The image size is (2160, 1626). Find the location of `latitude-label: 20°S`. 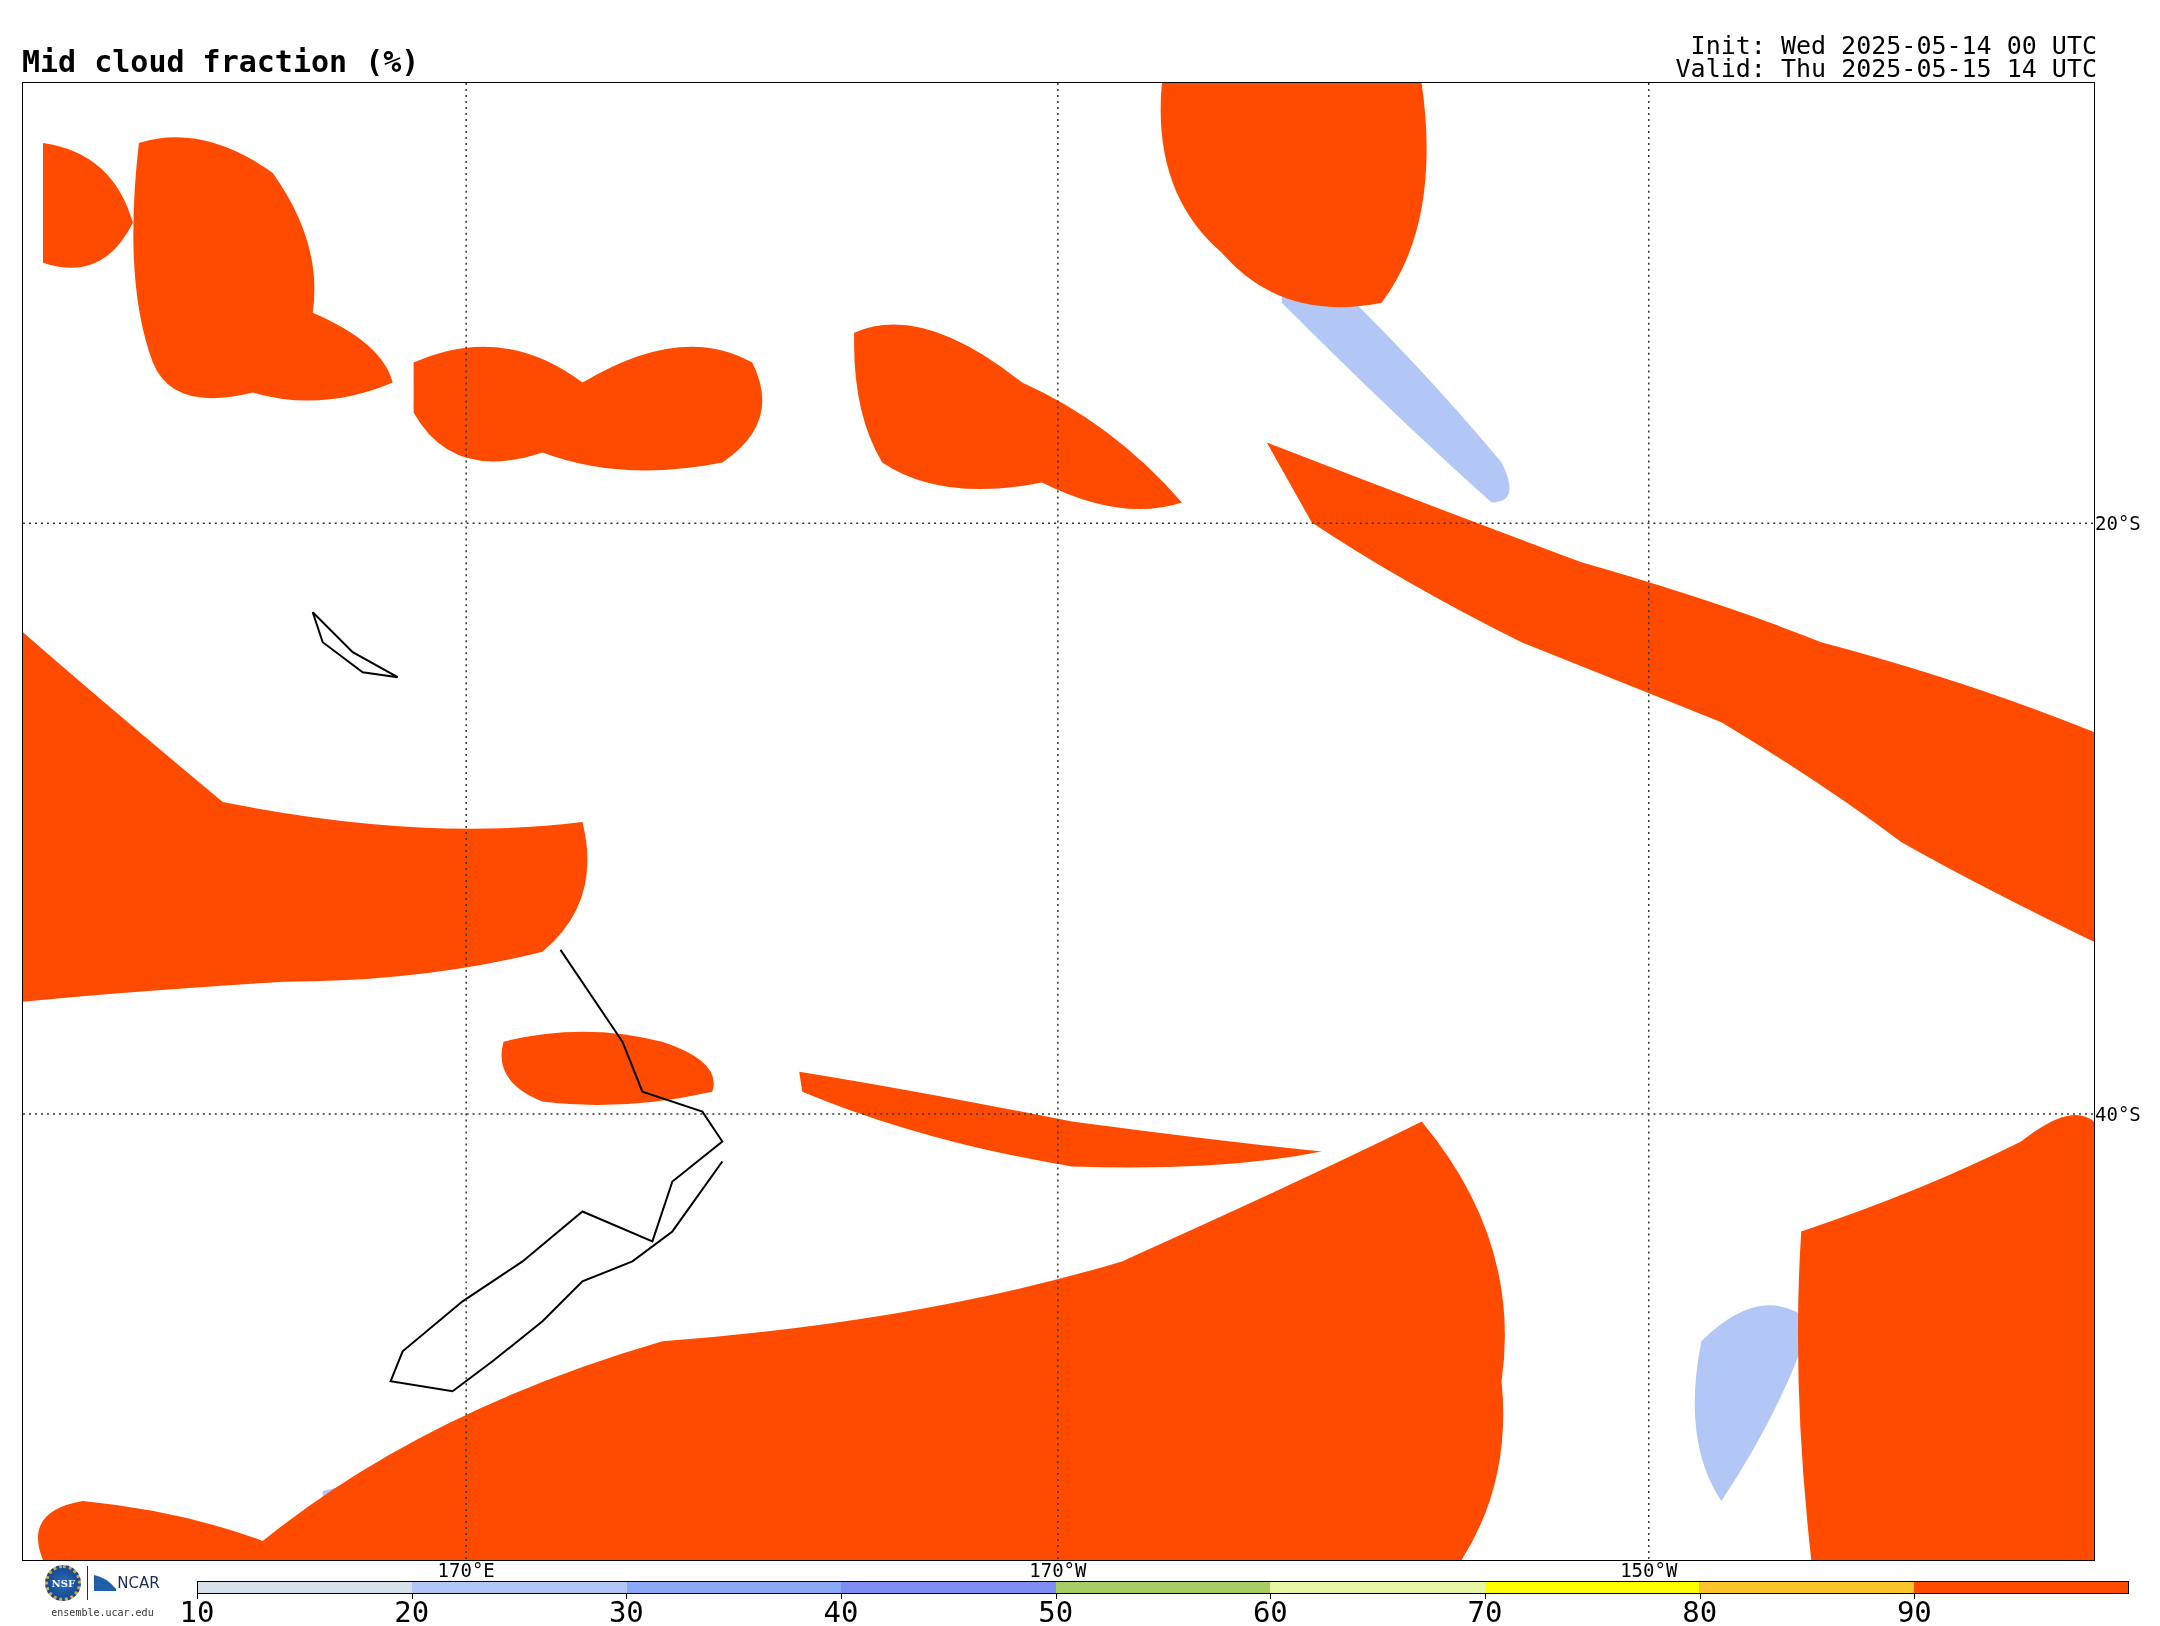

latitude-label: 20°S is located at coordinates (2118, 523).